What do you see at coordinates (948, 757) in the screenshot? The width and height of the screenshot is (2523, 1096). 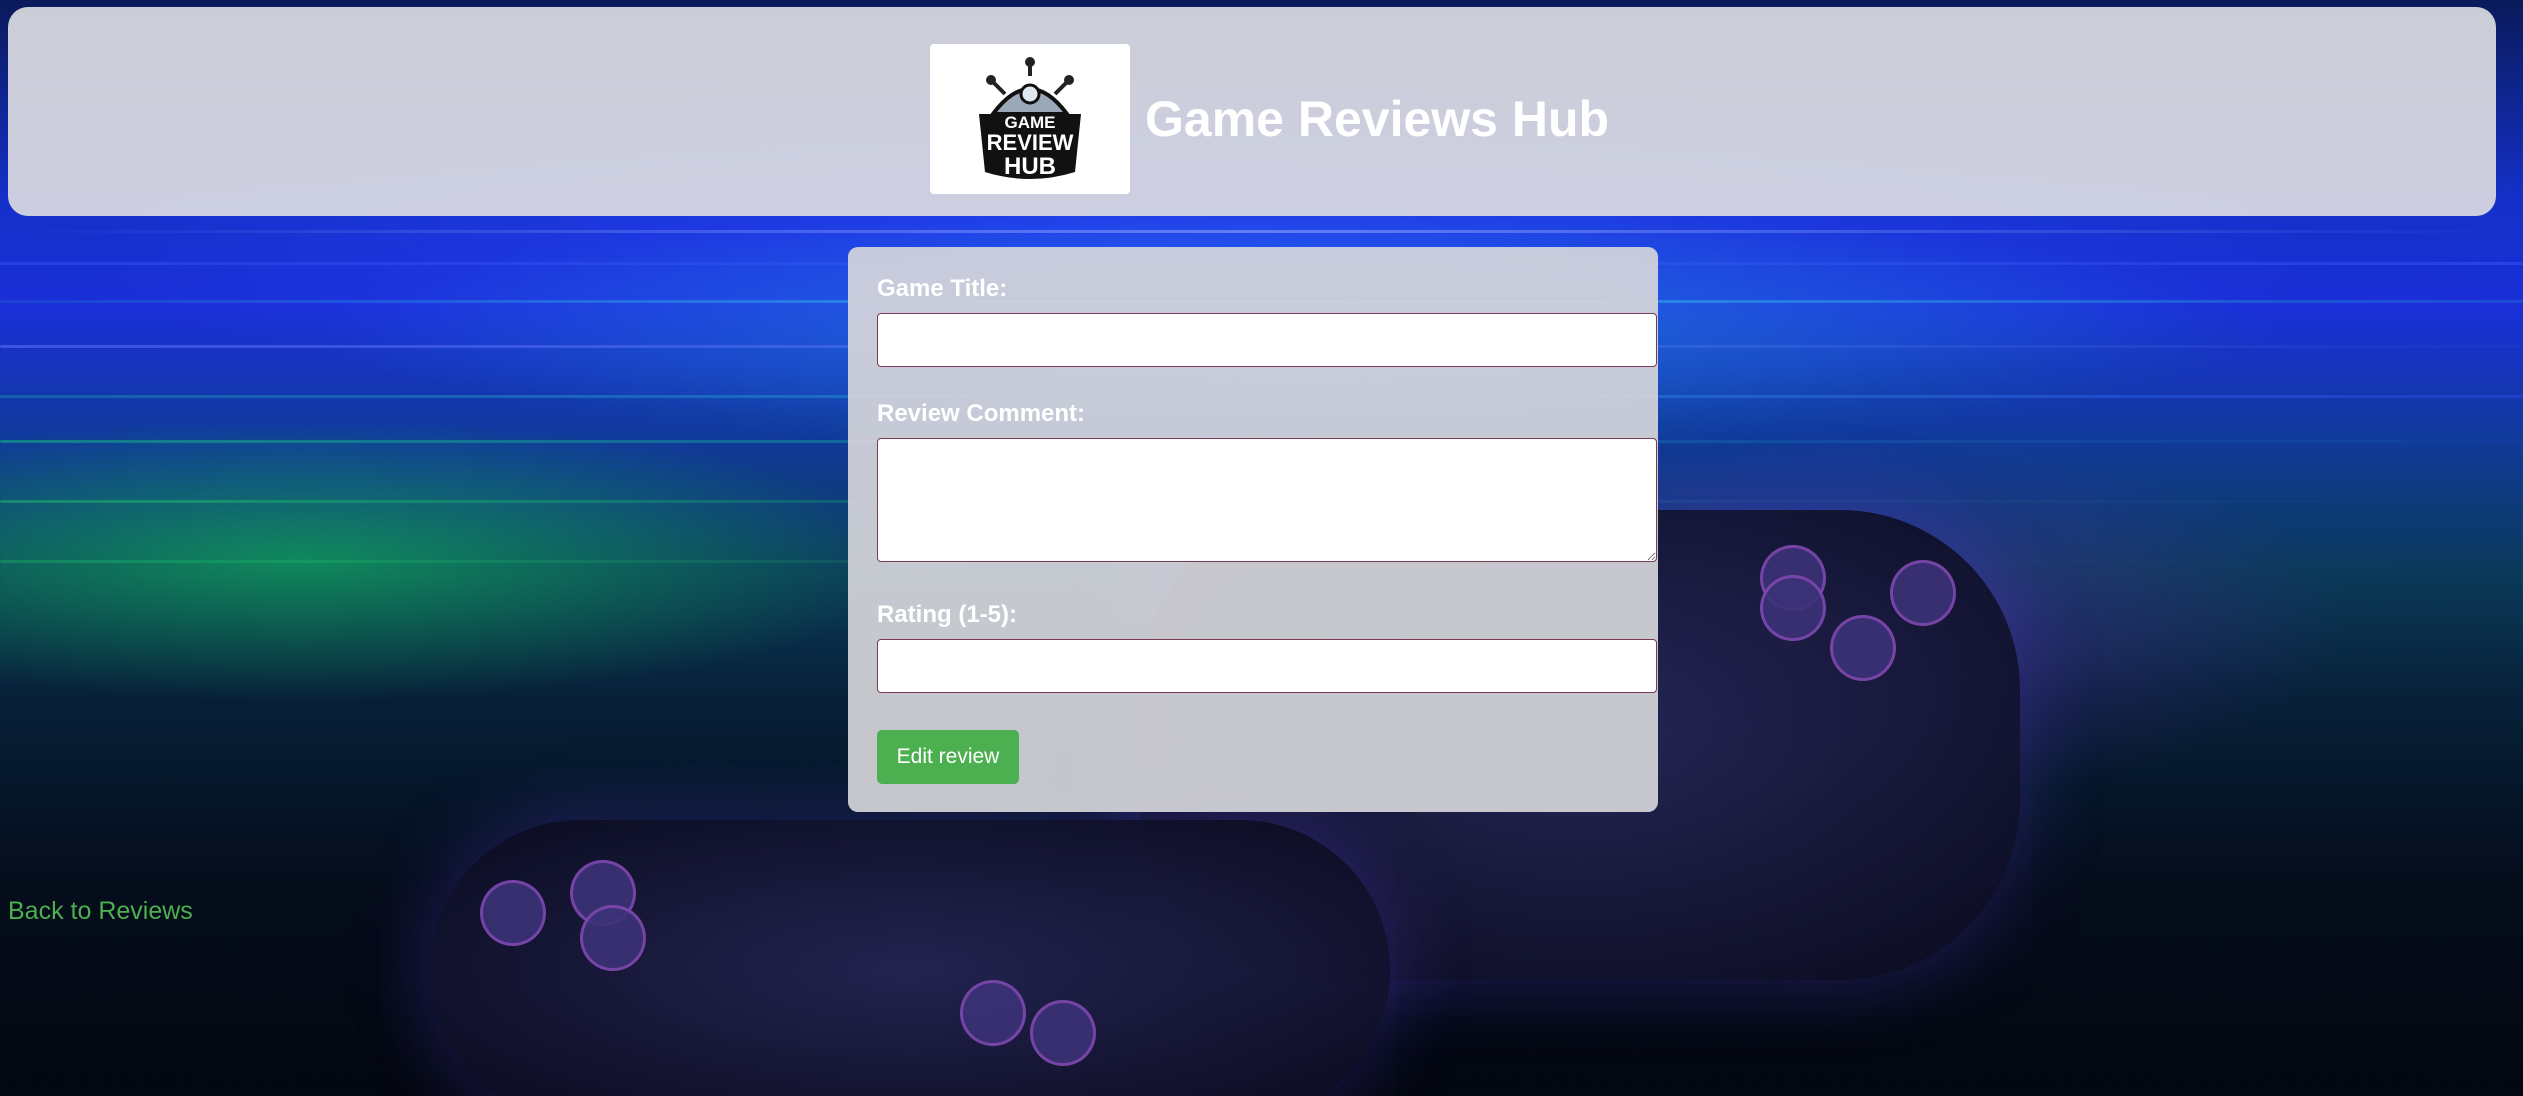 I see `edit-review-button: Edit review` at bounding box center [948, 757].